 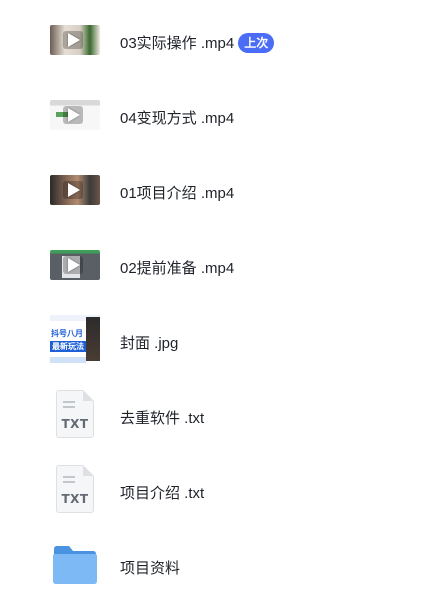 I want to click on file-row-项目介绍-txt: TXT 项目介绍 .txt, so click(x=220, y=490).